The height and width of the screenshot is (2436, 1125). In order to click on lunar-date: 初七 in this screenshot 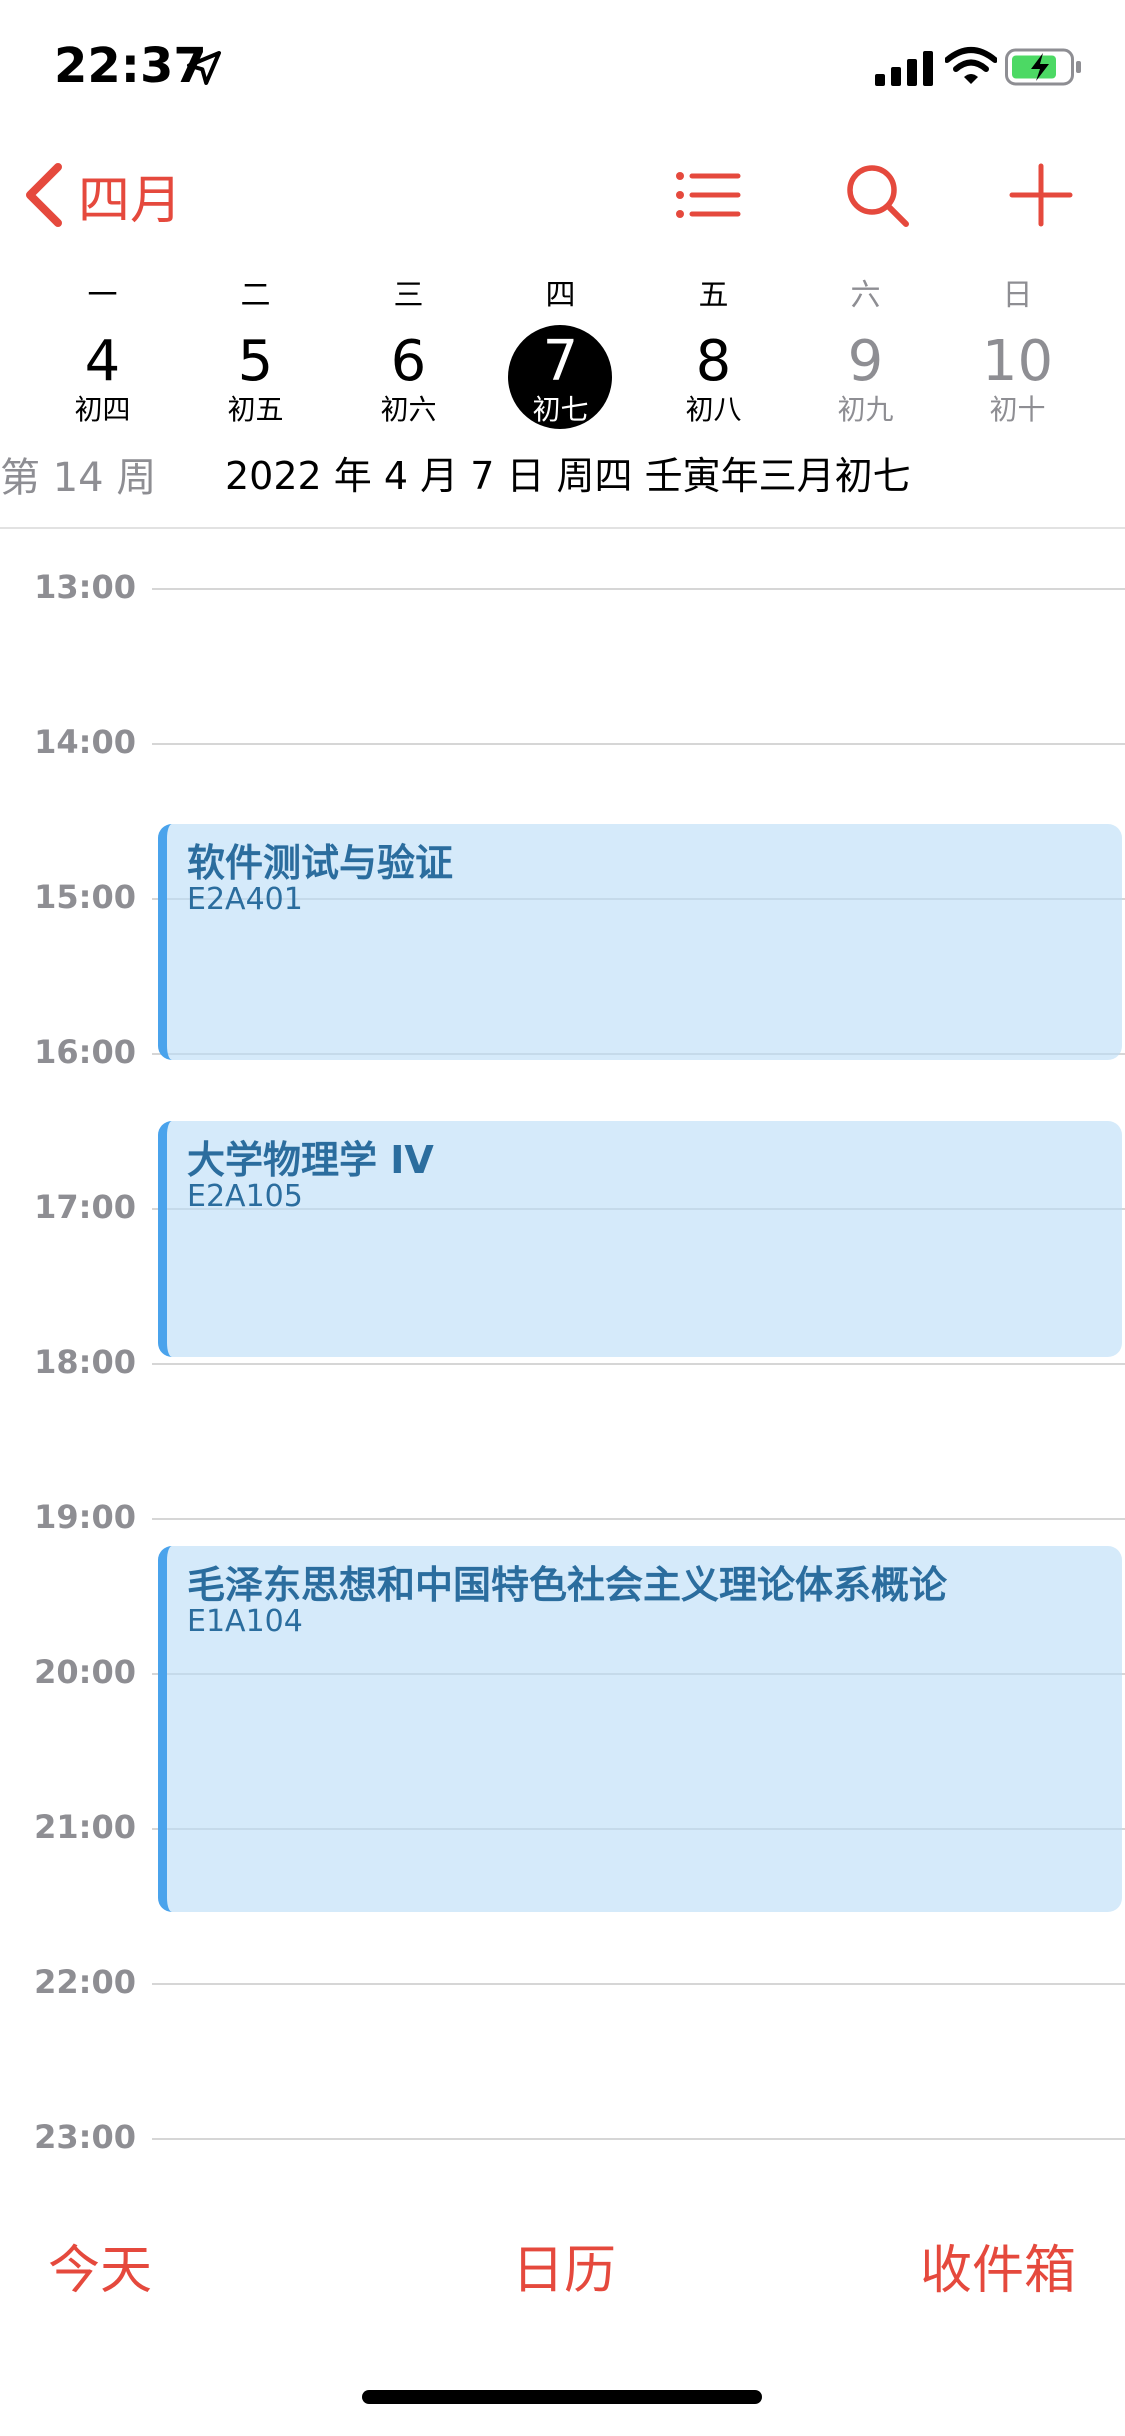, I will do `click(560, 409)`.